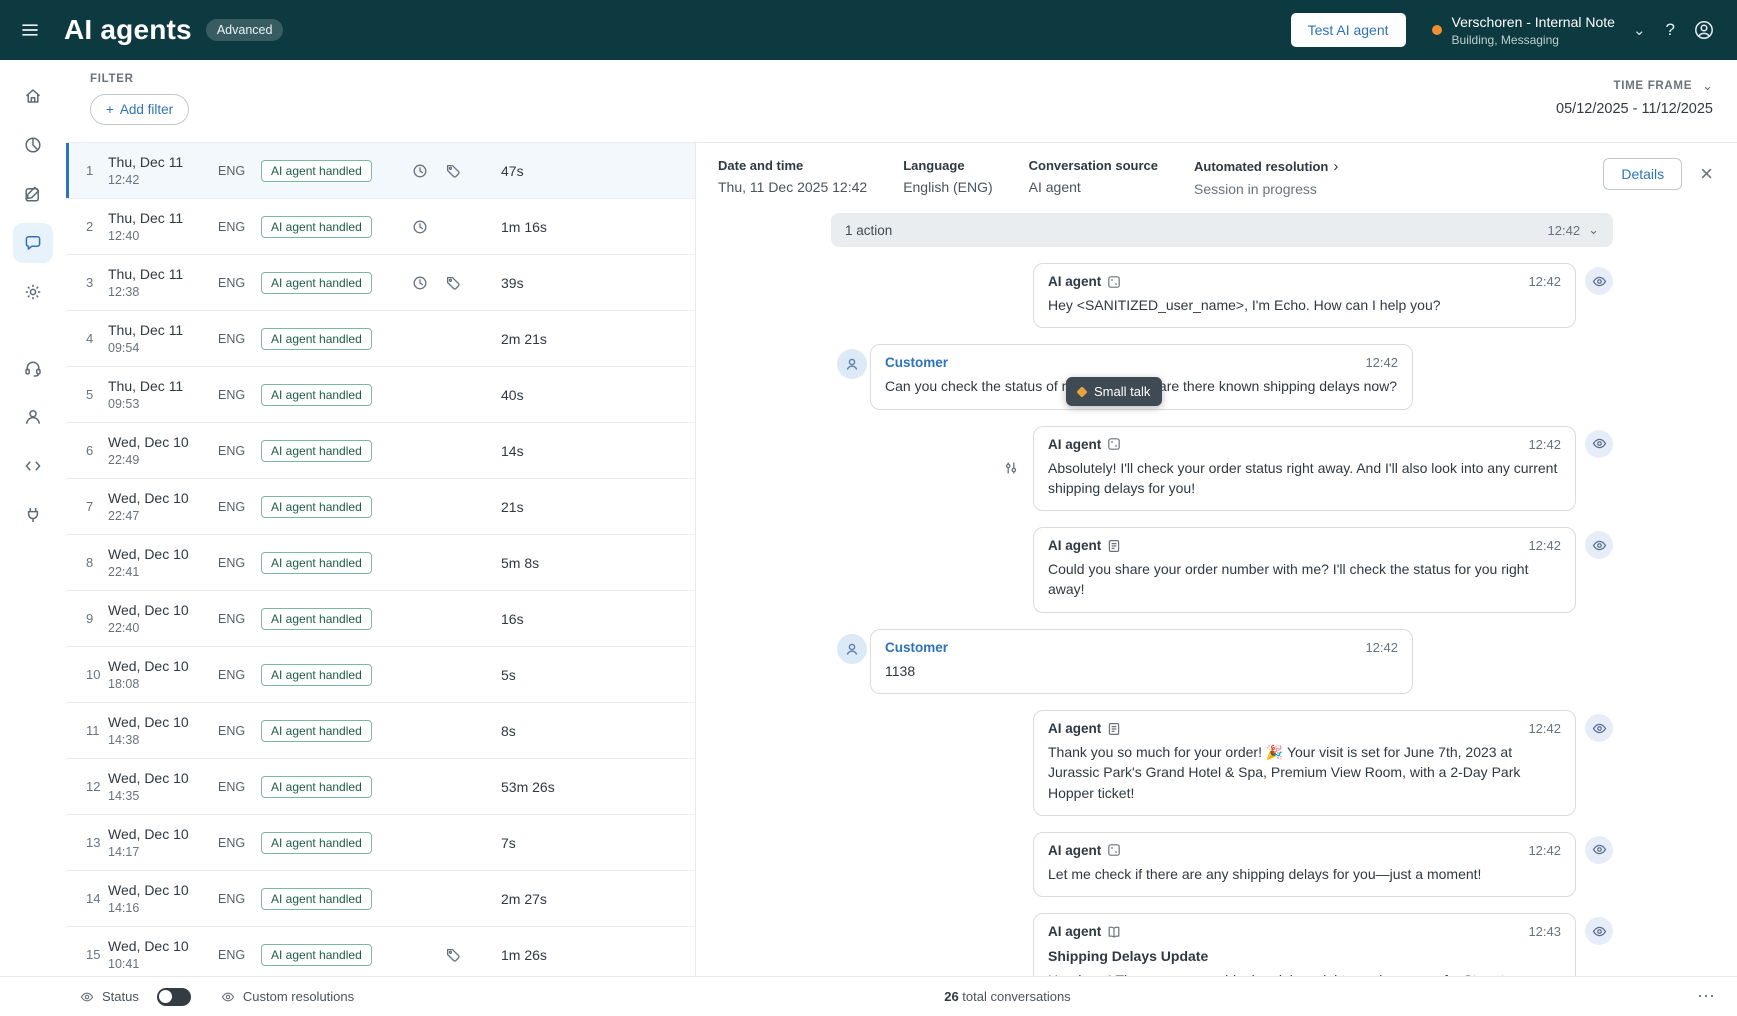  What do you see at coordinates (1707, 996) in the screenshot?
I see `more-options-button: ⋯` at bounding box center [1707, 996].